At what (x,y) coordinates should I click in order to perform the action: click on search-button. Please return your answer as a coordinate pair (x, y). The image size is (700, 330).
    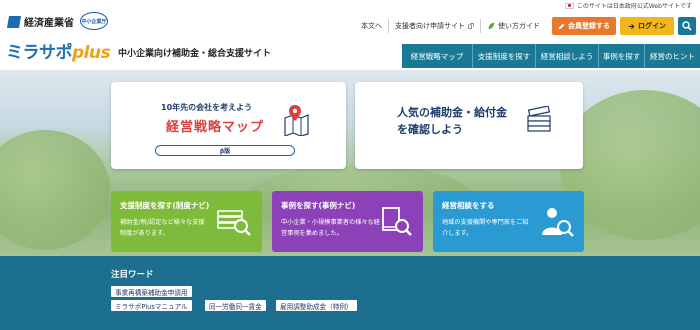
    Looking at the image, I should click on (687, 26).